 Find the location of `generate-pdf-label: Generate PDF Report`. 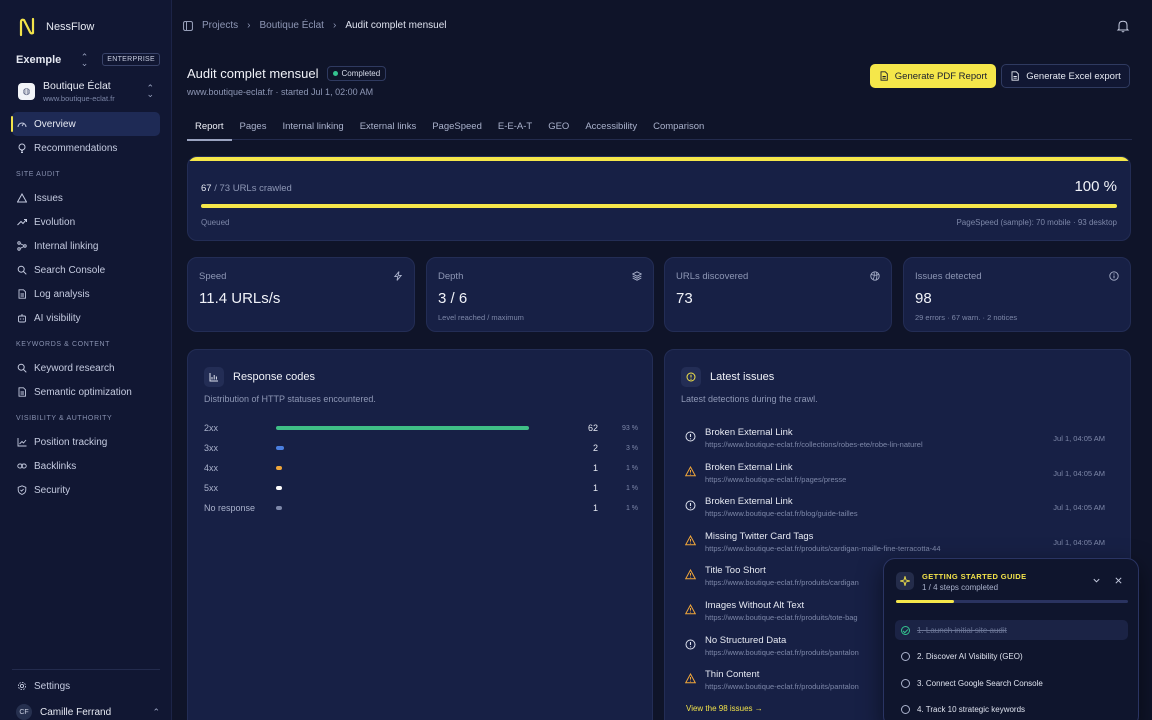

generate-pdf-label: Generate PDF Report is located at coordinates (941, 76).